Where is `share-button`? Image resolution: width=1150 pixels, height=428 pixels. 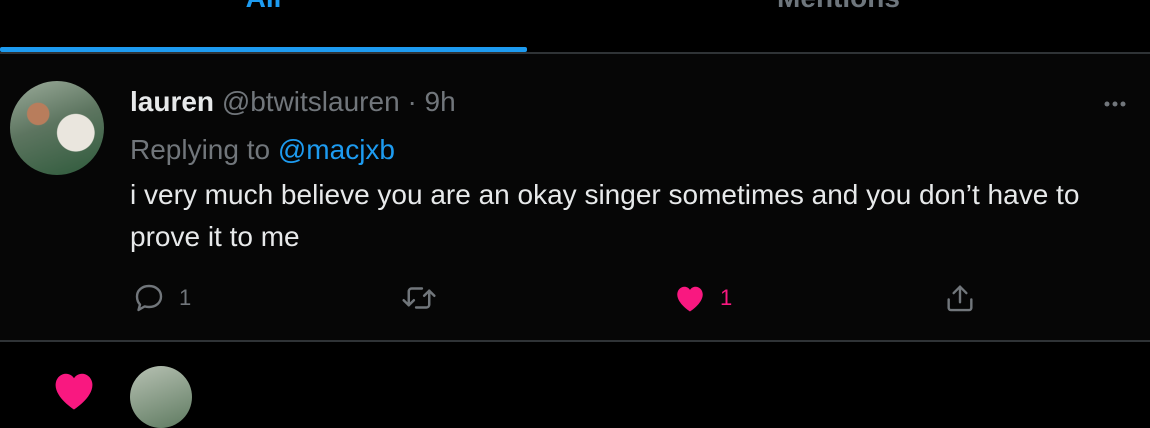
share-button is located at coordinates (960, 298).